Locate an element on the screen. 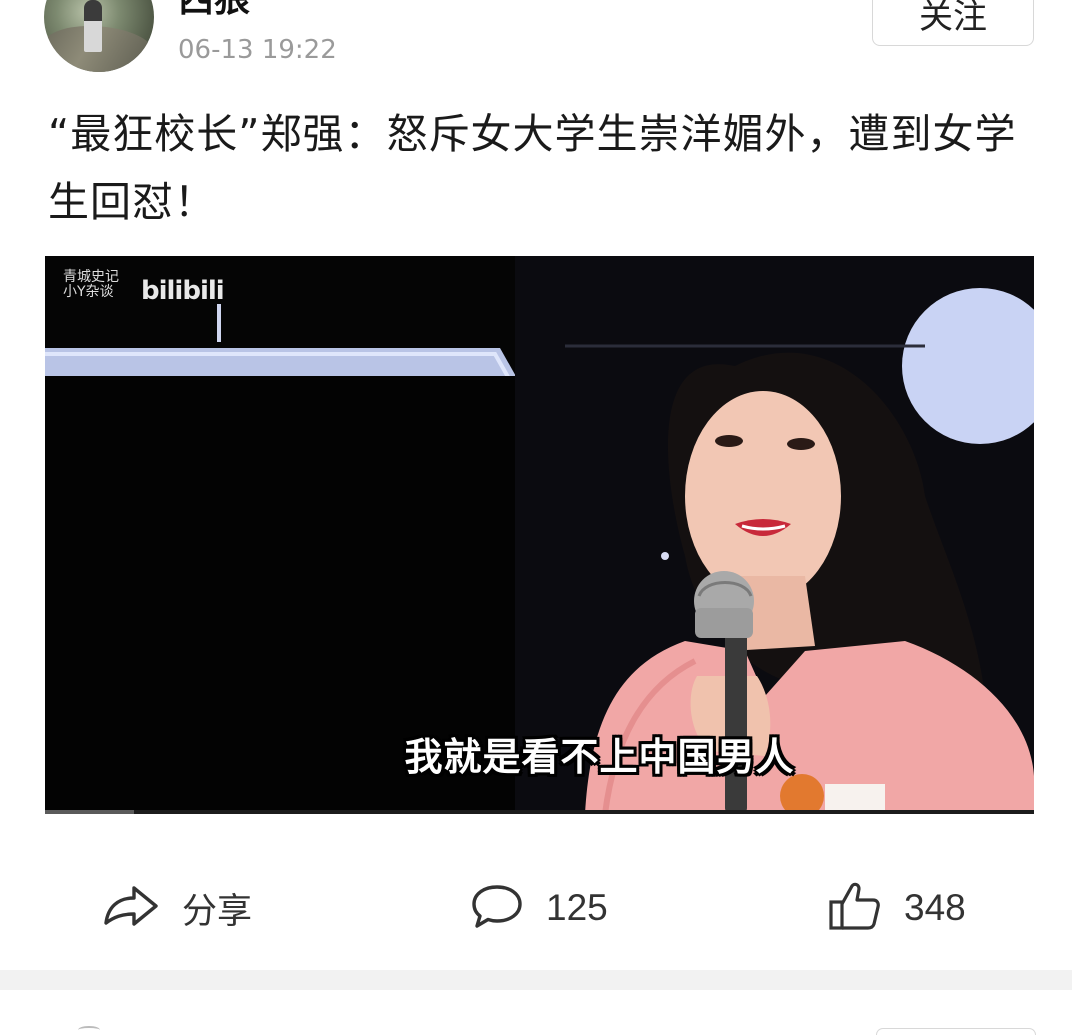 Image resolution: width=1072 pixels, height=1035 pixels. comment-count: 125 is located at coordinates (577, 907).